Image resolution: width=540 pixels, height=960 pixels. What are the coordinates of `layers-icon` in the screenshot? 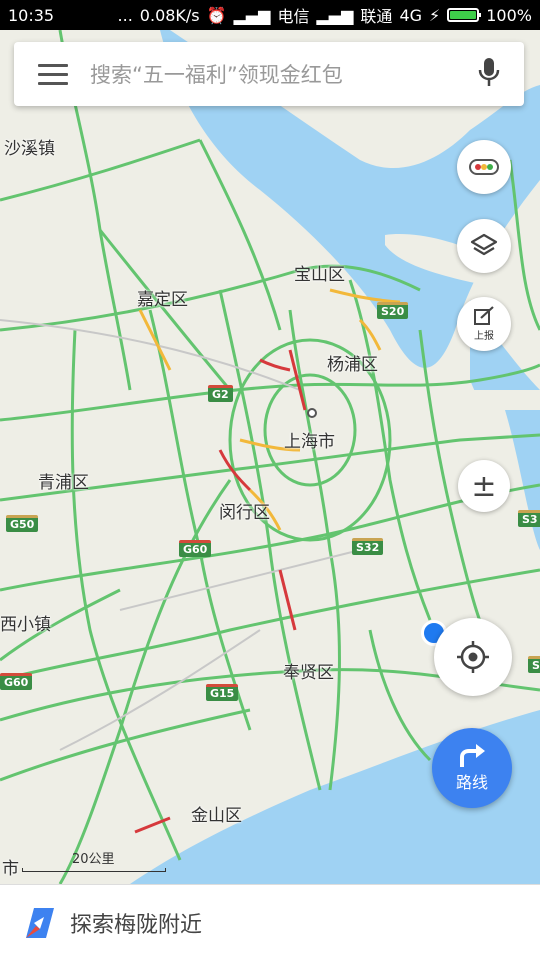 It's located at (484, 244).